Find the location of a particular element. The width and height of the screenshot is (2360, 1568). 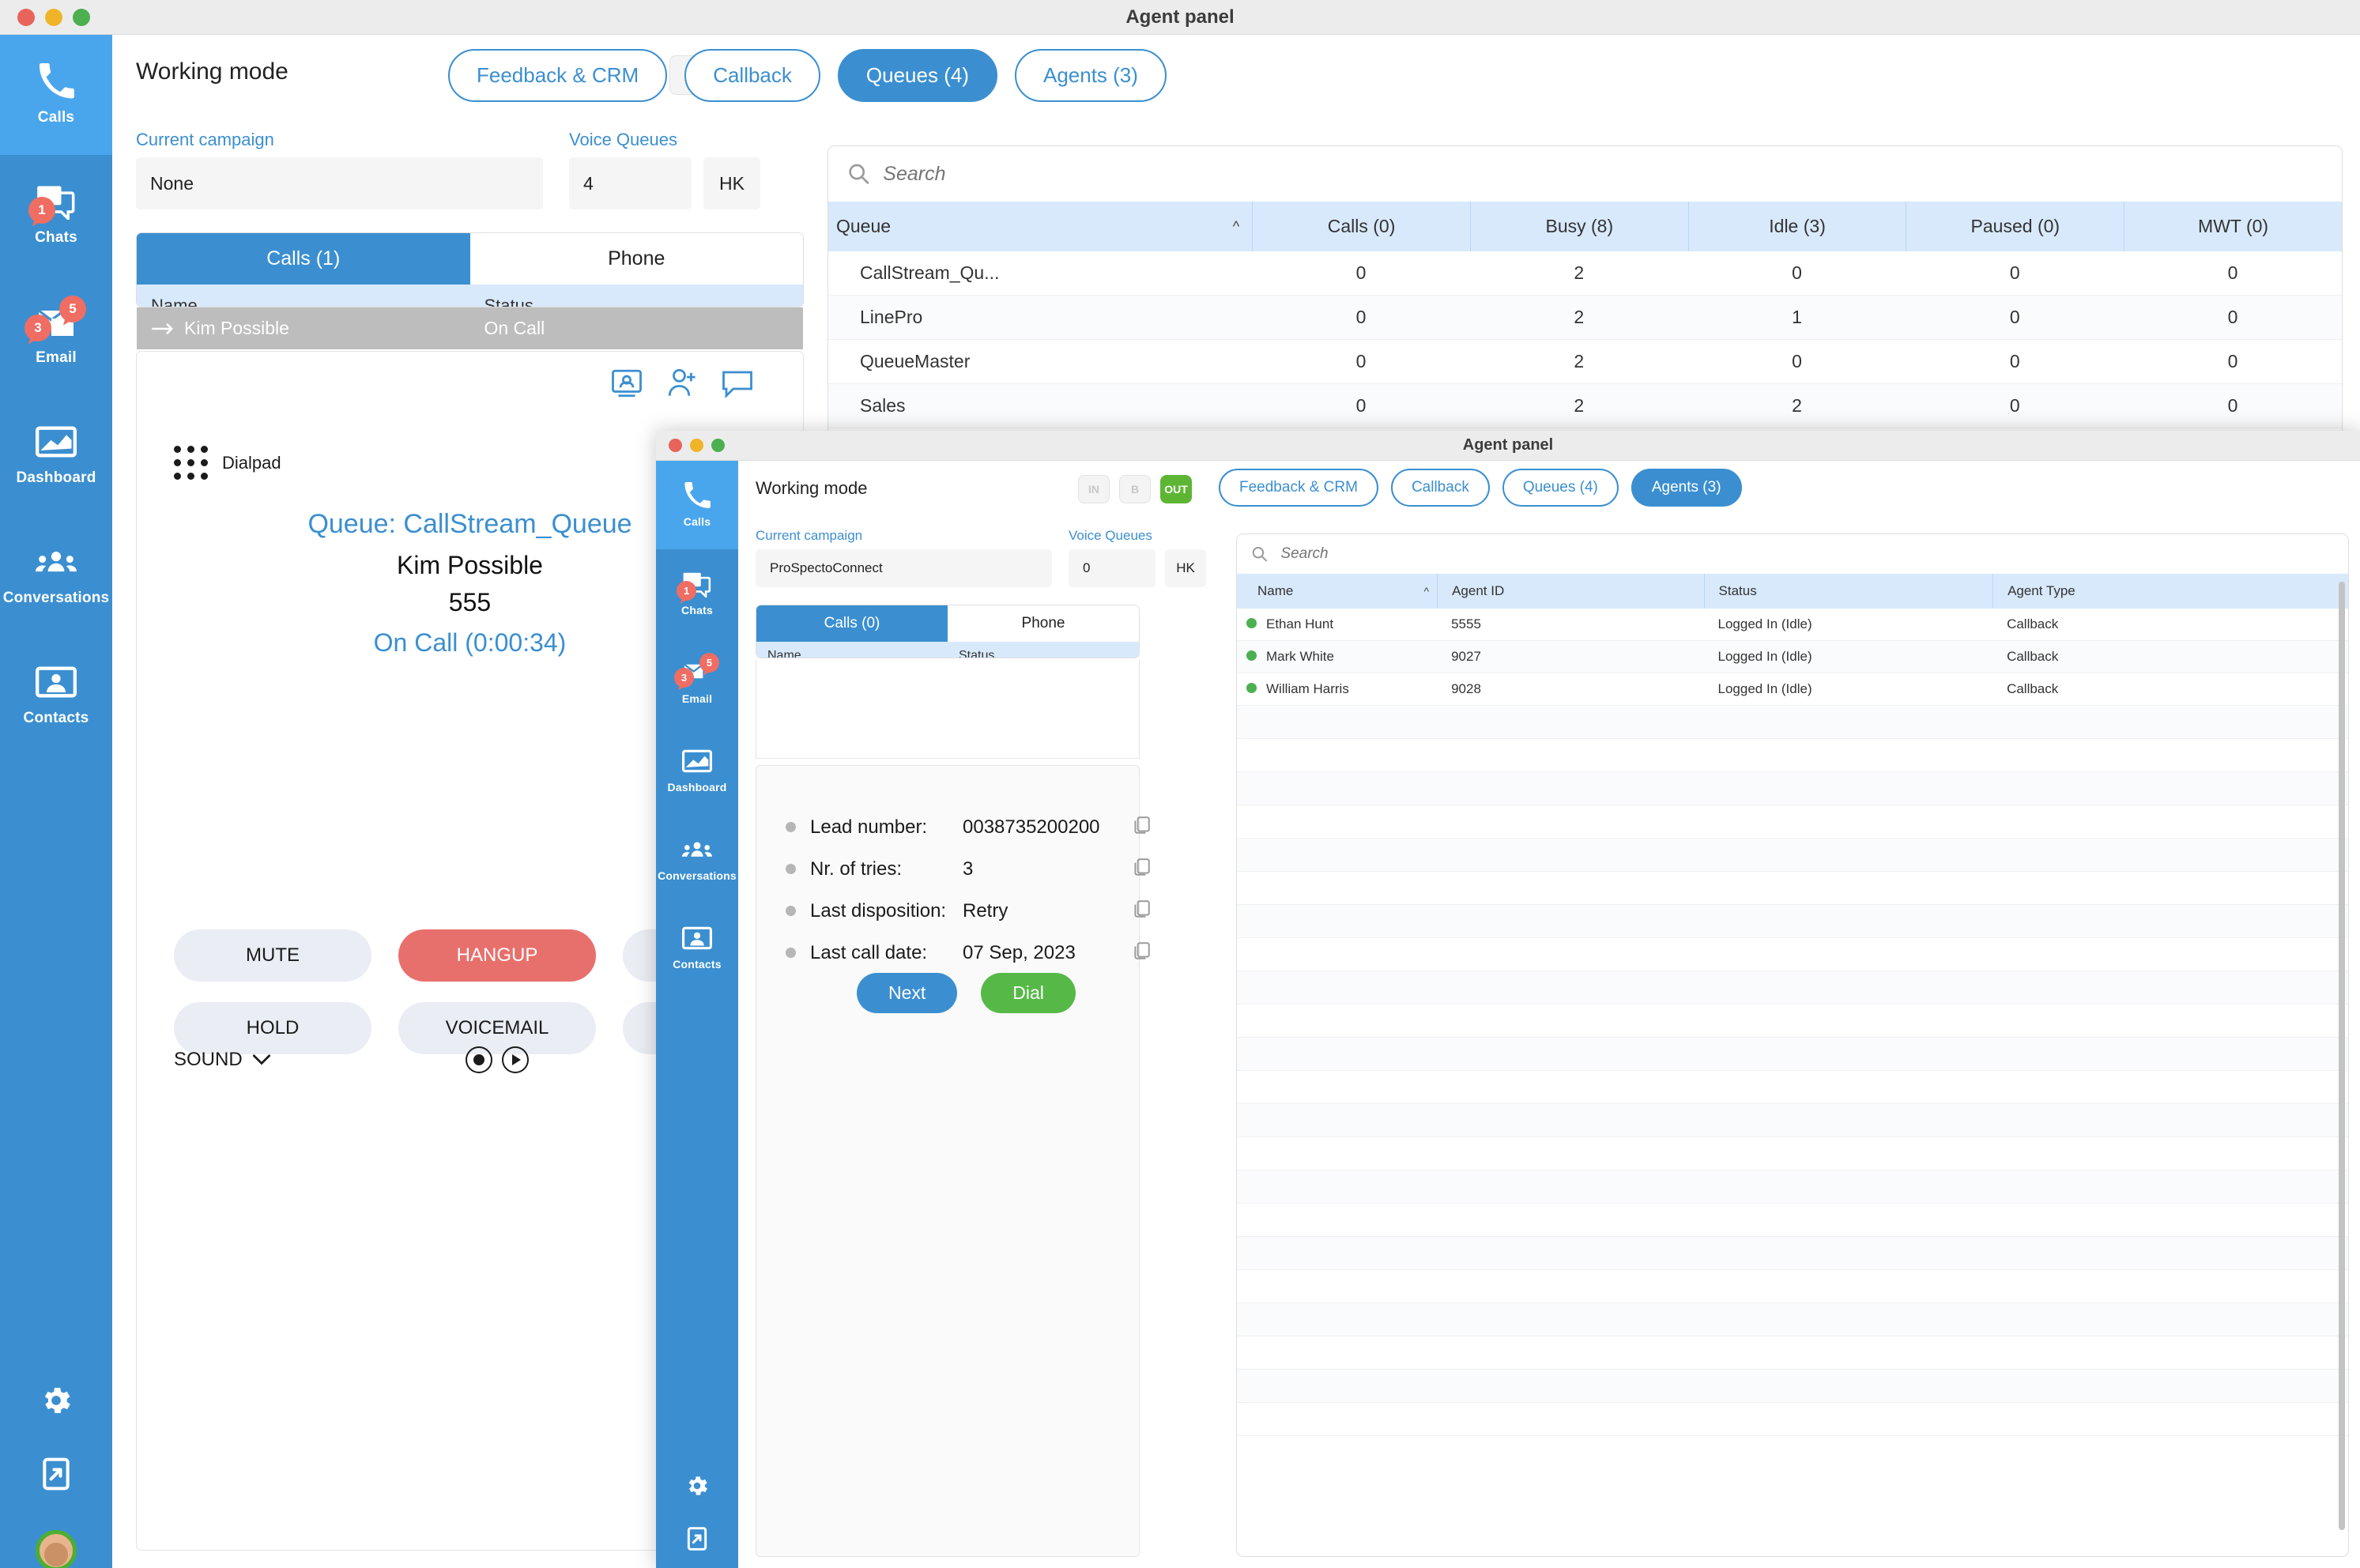

contact-card-icon is located at coordinates (626, 385).